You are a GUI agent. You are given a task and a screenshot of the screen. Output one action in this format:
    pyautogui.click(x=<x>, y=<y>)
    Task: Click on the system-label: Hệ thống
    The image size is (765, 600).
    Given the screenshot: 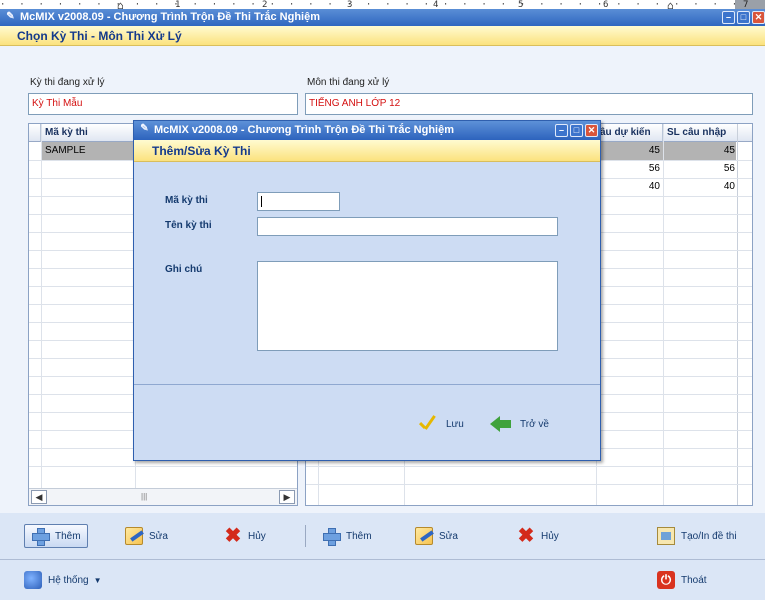 What is the action you would take?
    pyautogui.click(x=68, y=580)
    